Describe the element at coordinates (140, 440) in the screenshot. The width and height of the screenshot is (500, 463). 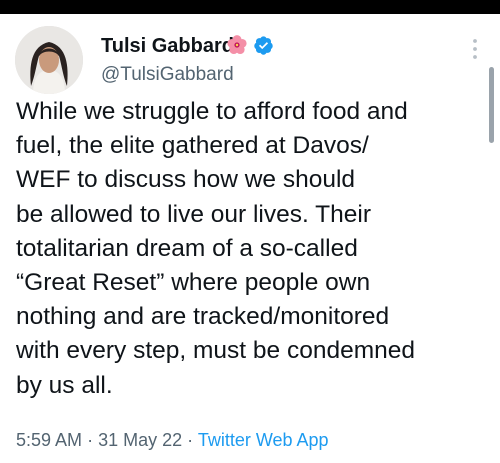
I see `timestamp-date: 31 May 22` at that location.